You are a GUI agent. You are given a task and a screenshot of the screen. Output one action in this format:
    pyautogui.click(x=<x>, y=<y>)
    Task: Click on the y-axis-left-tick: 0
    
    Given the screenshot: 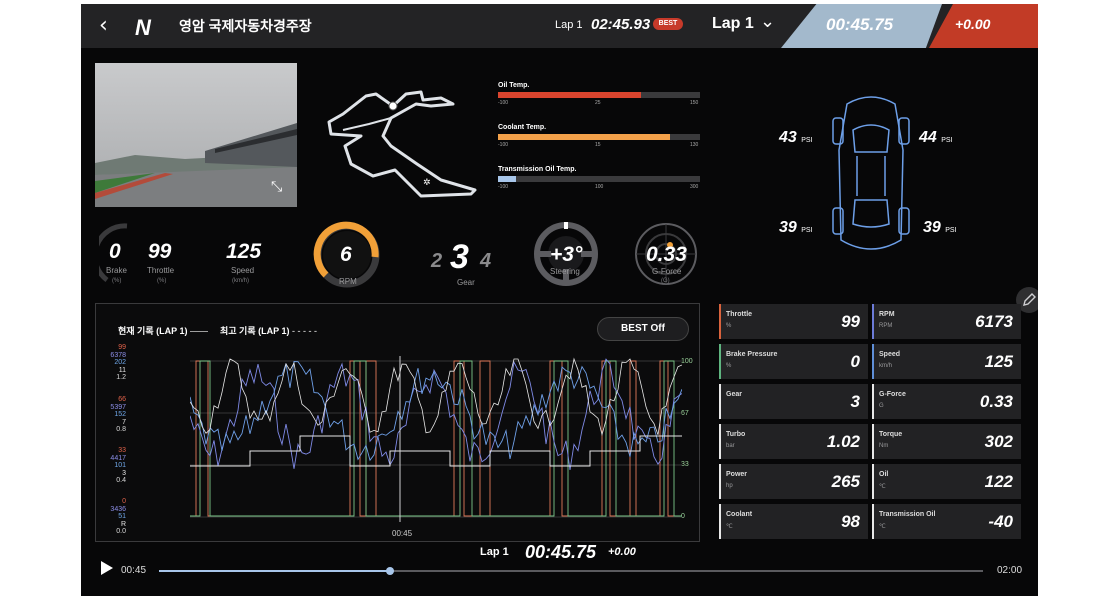 What is the action you would take?
    pyautogui.click(x=124, y=501)
    